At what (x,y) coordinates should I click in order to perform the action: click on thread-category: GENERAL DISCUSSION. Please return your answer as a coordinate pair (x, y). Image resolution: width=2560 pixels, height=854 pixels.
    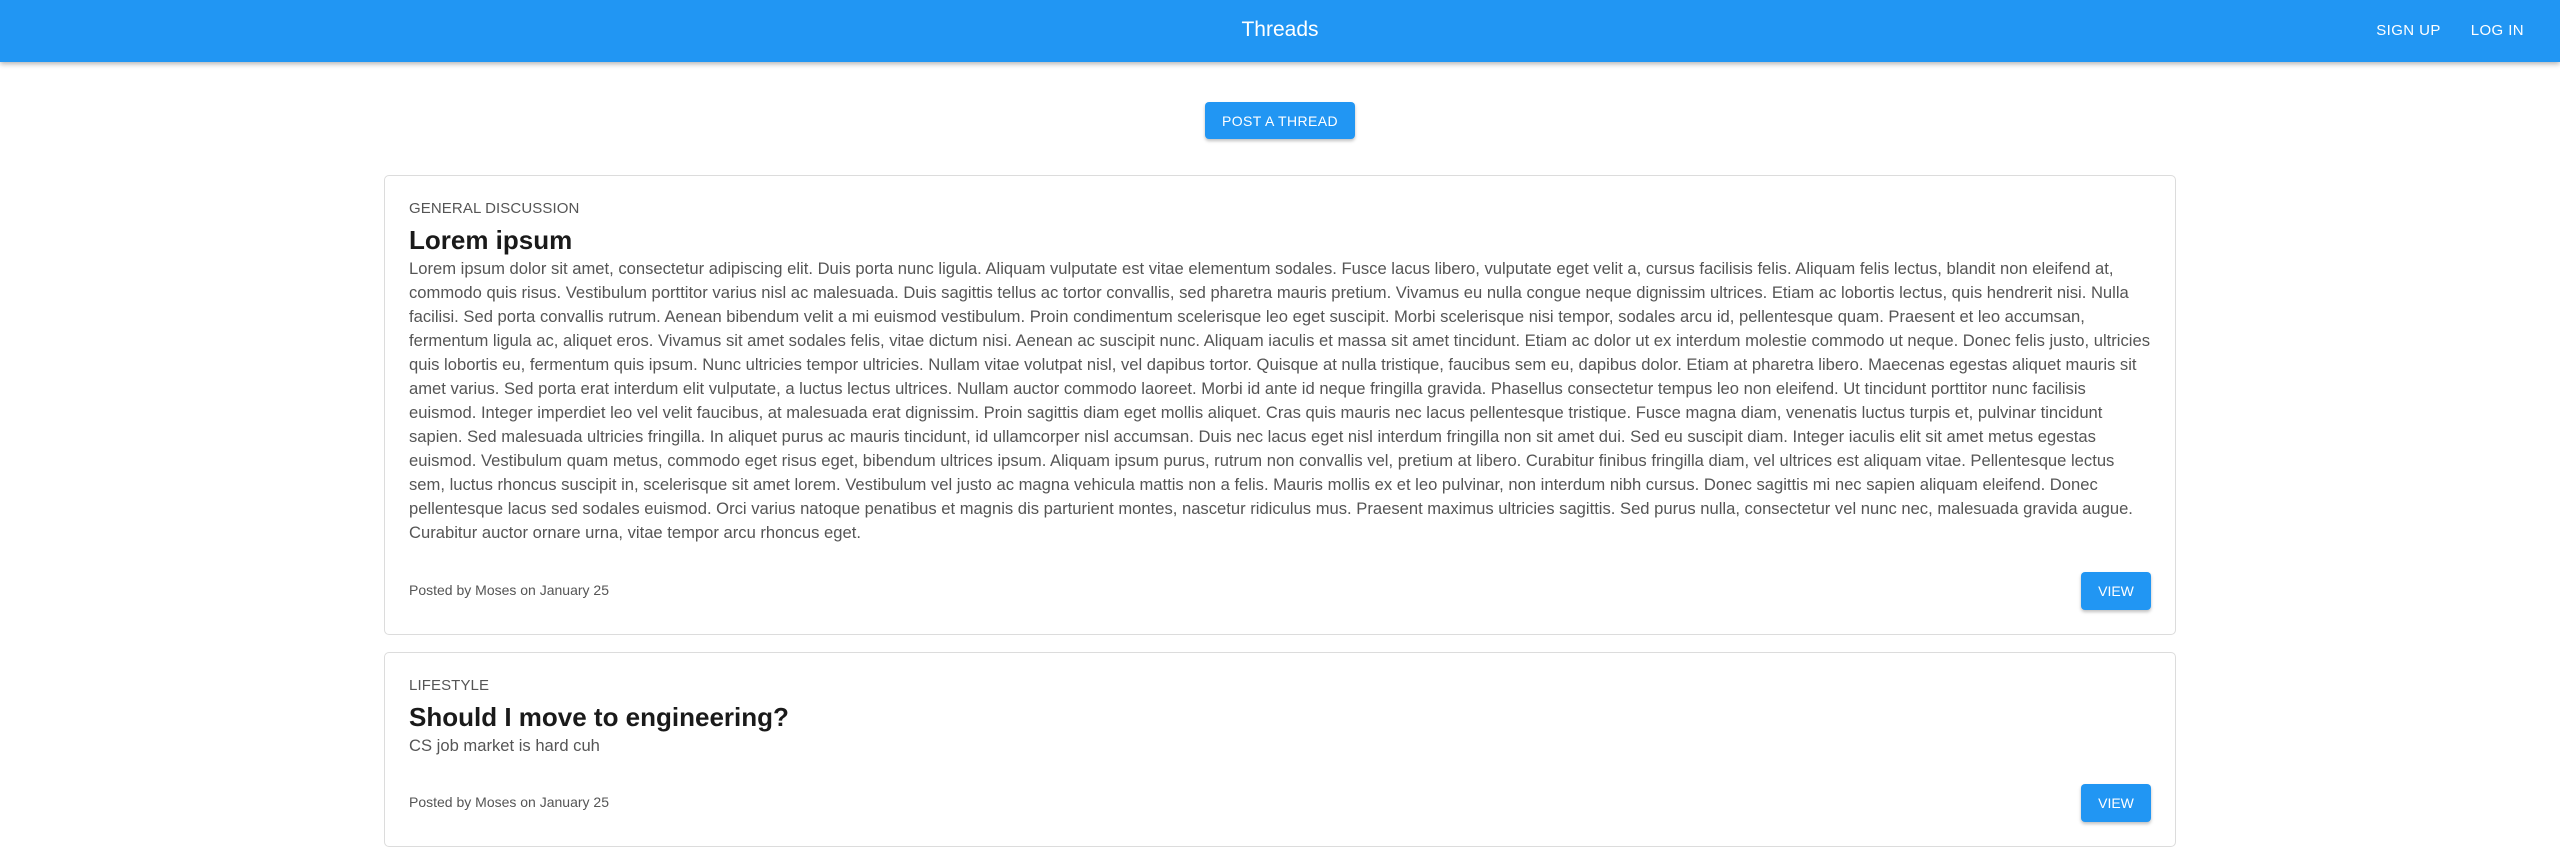
    Looking at the image, I should click on (494, 208).